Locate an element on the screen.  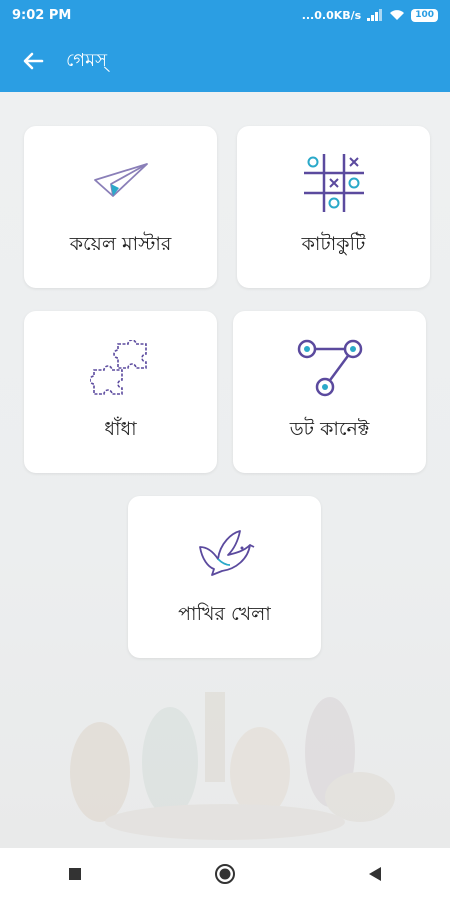
puzzle-icon is located at coordinates (121, 368).